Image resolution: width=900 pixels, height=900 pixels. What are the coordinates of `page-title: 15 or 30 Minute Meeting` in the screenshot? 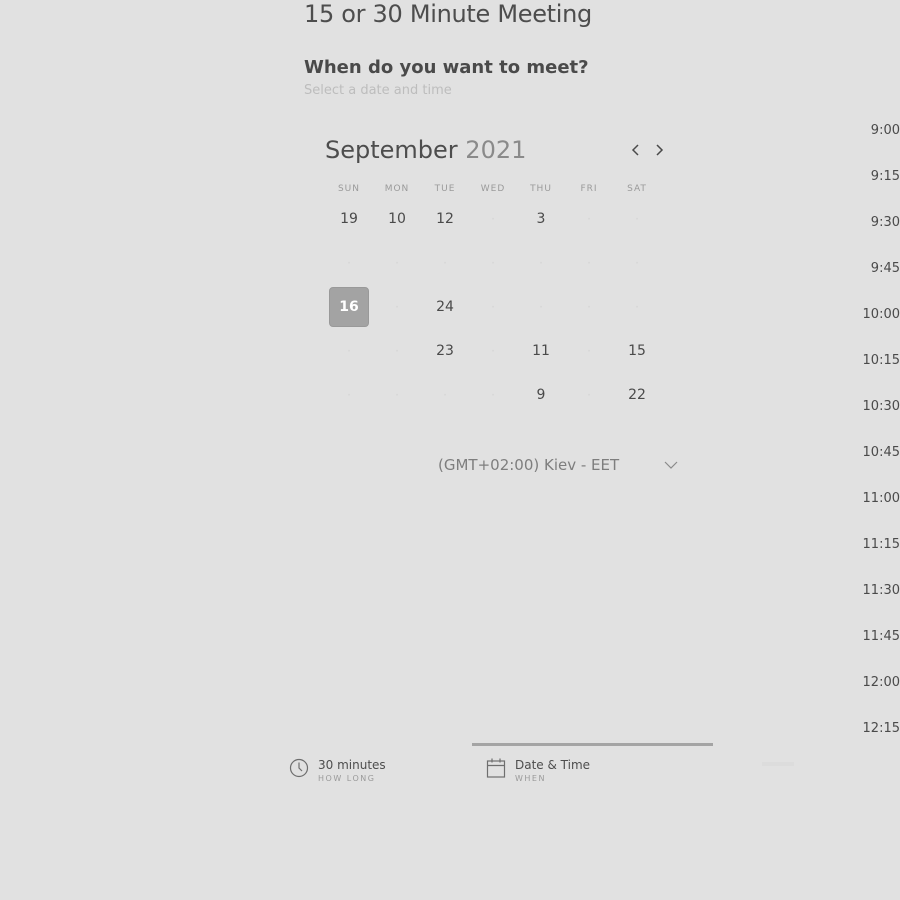 It's located at (448, 14).